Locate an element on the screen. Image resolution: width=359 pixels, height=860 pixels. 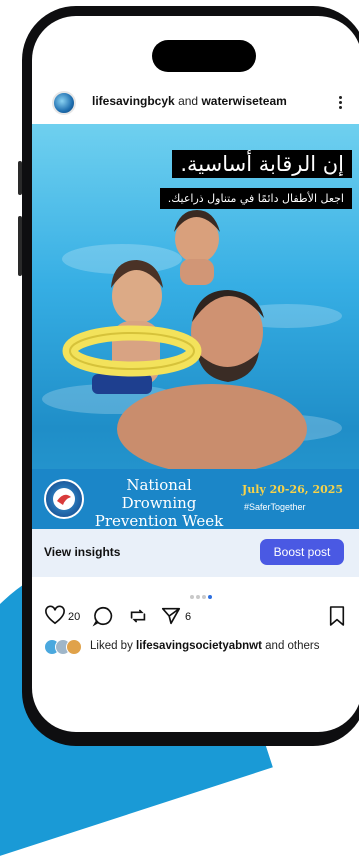
more-icon is located at coordinates (340, 103).